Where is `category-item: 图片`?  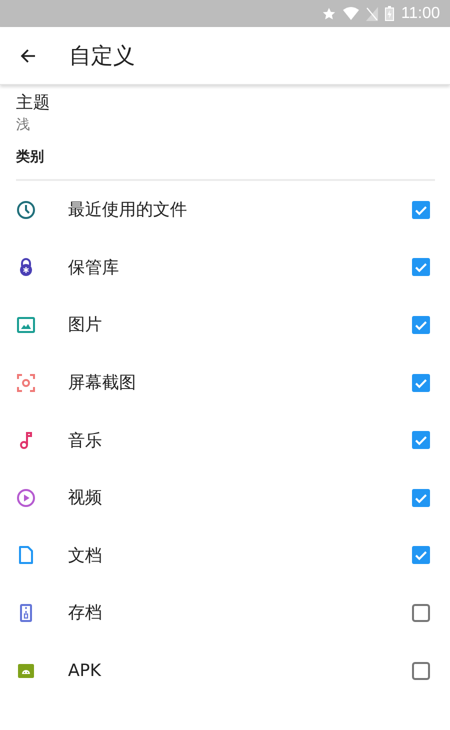 category-item: 图片 is located at coordinates (225, 325).